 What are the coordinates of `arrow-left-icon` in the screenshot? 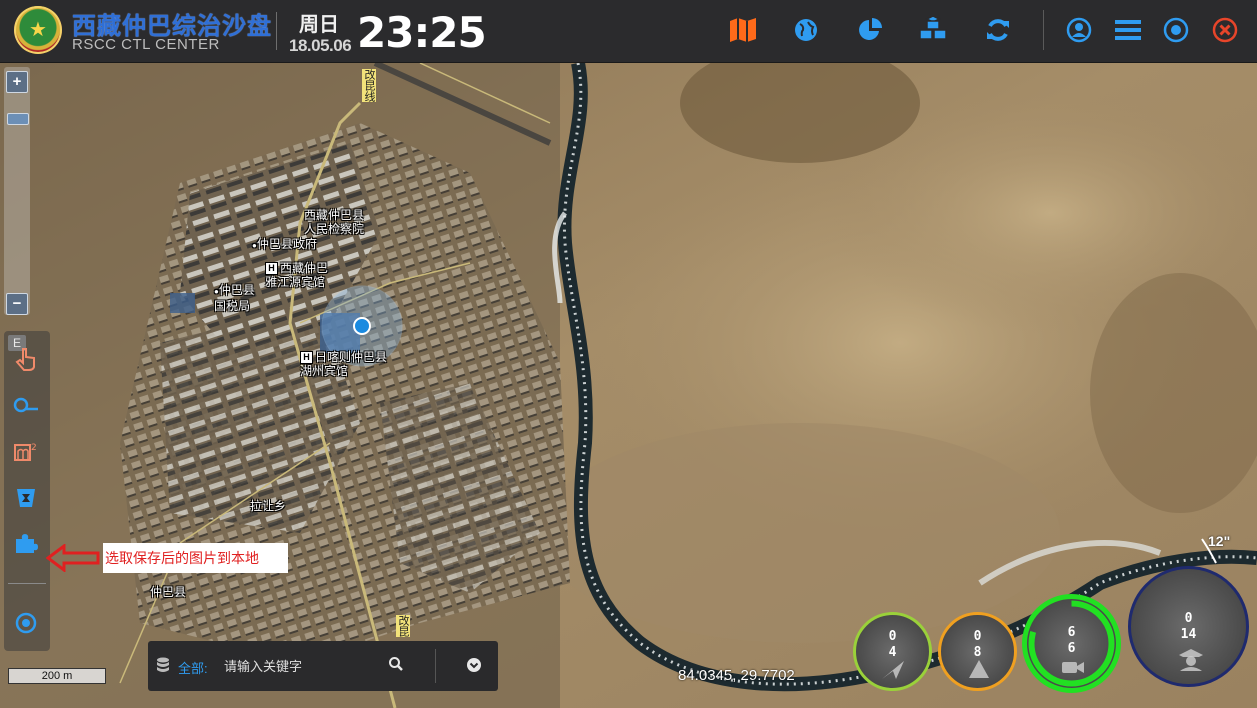 It's located at (73, 558).